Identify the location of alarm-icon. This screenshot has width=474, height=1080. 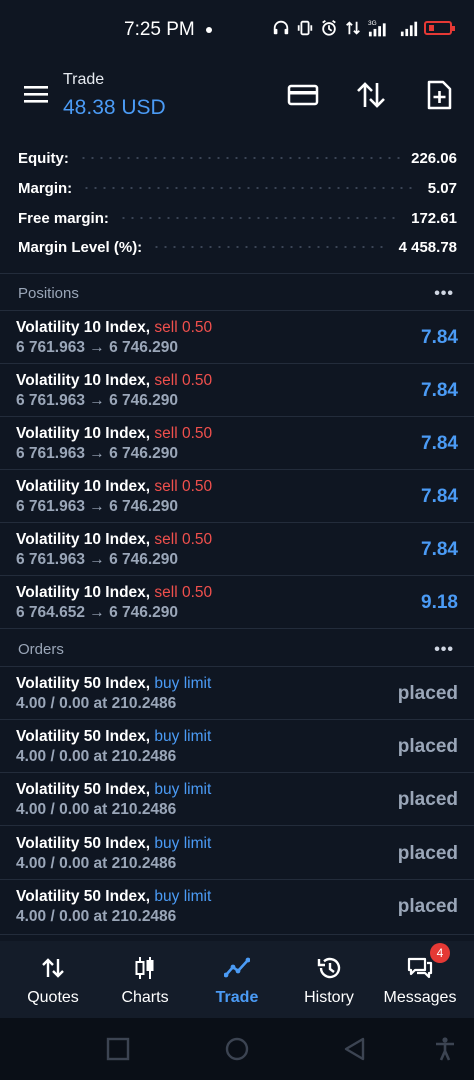
(329, 28).